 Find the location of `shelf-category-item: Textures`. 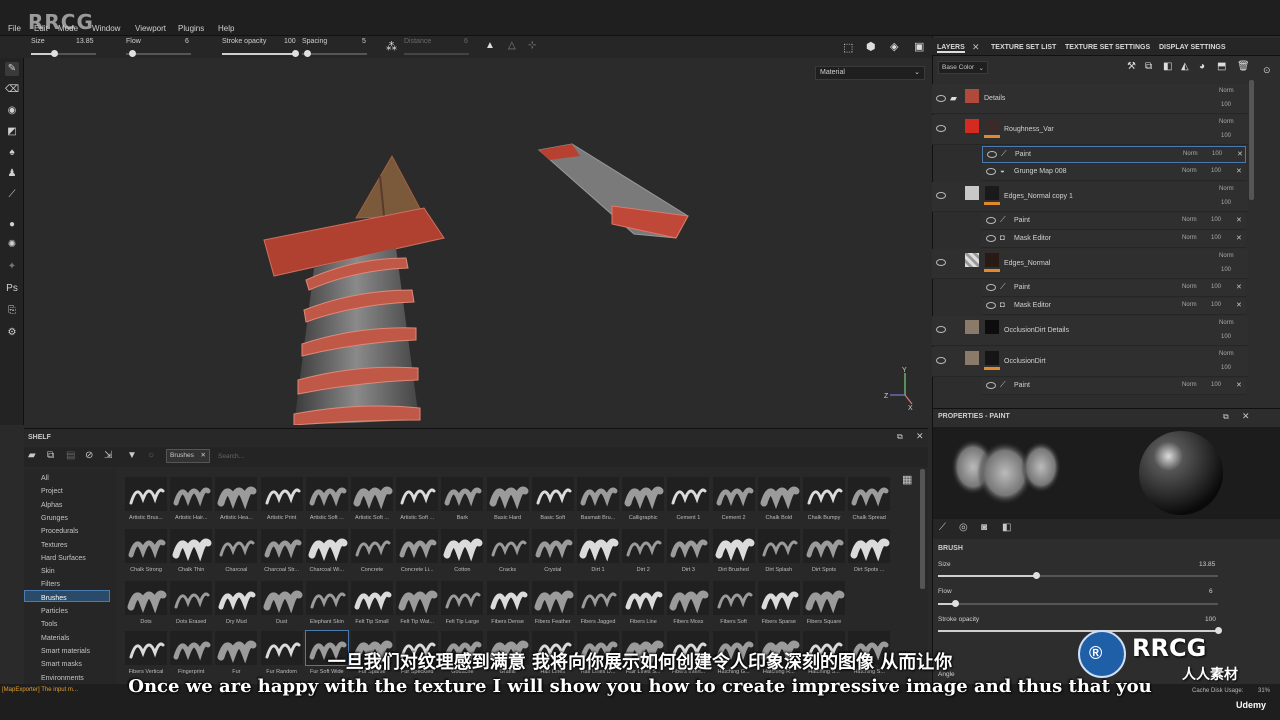

shelf-category-item: Textures is located at coordinates (54, 545).